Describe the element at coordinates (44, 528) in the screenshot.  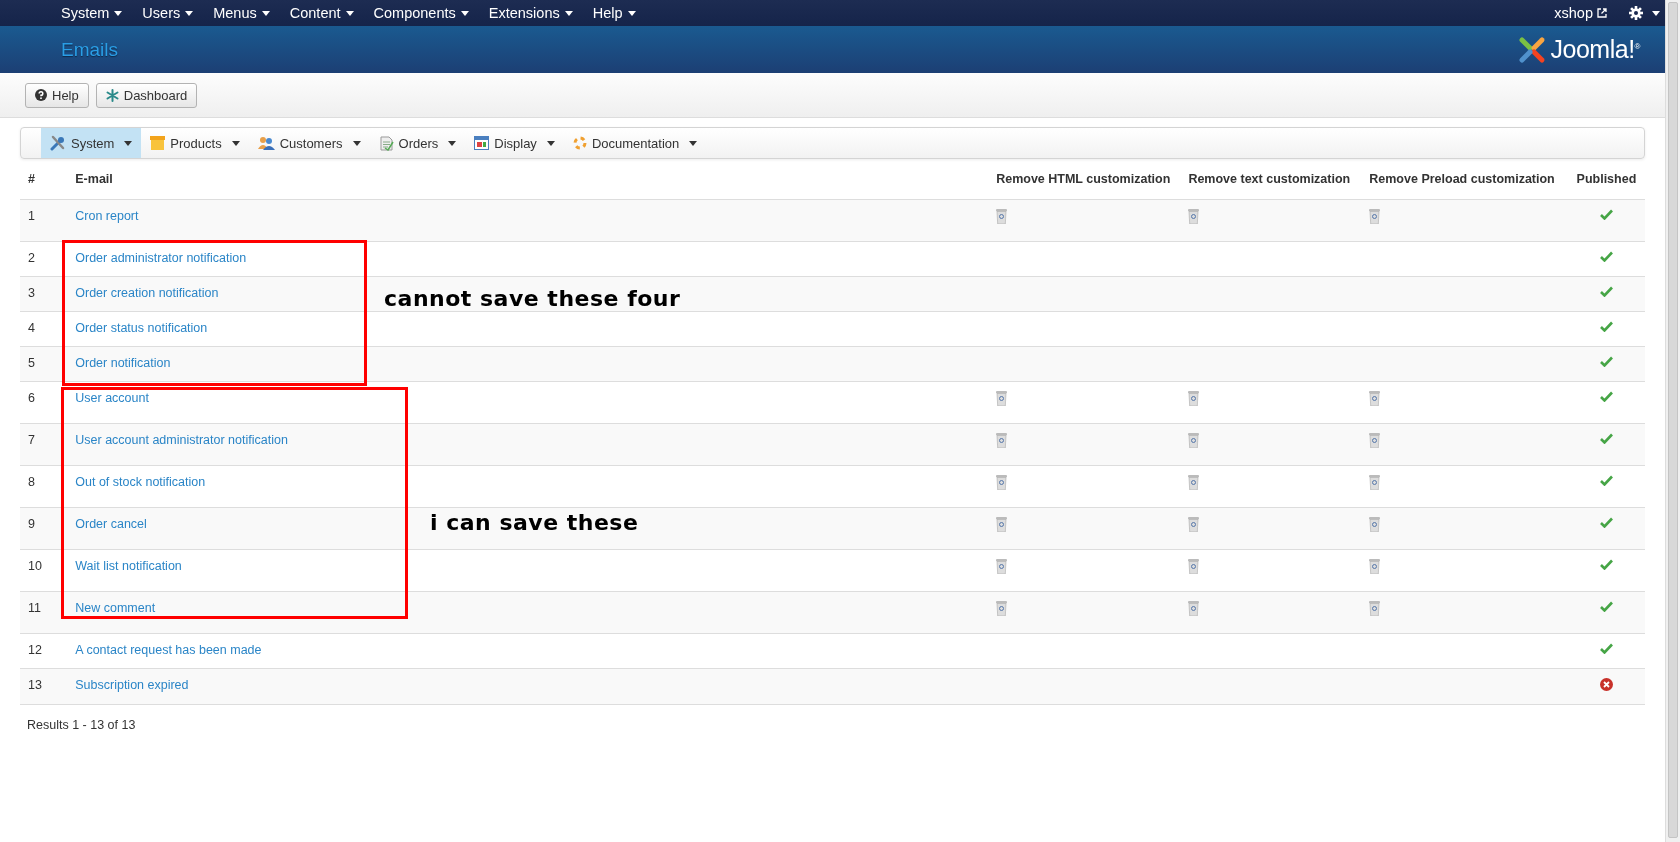
I see `row-number: 9` at that location.